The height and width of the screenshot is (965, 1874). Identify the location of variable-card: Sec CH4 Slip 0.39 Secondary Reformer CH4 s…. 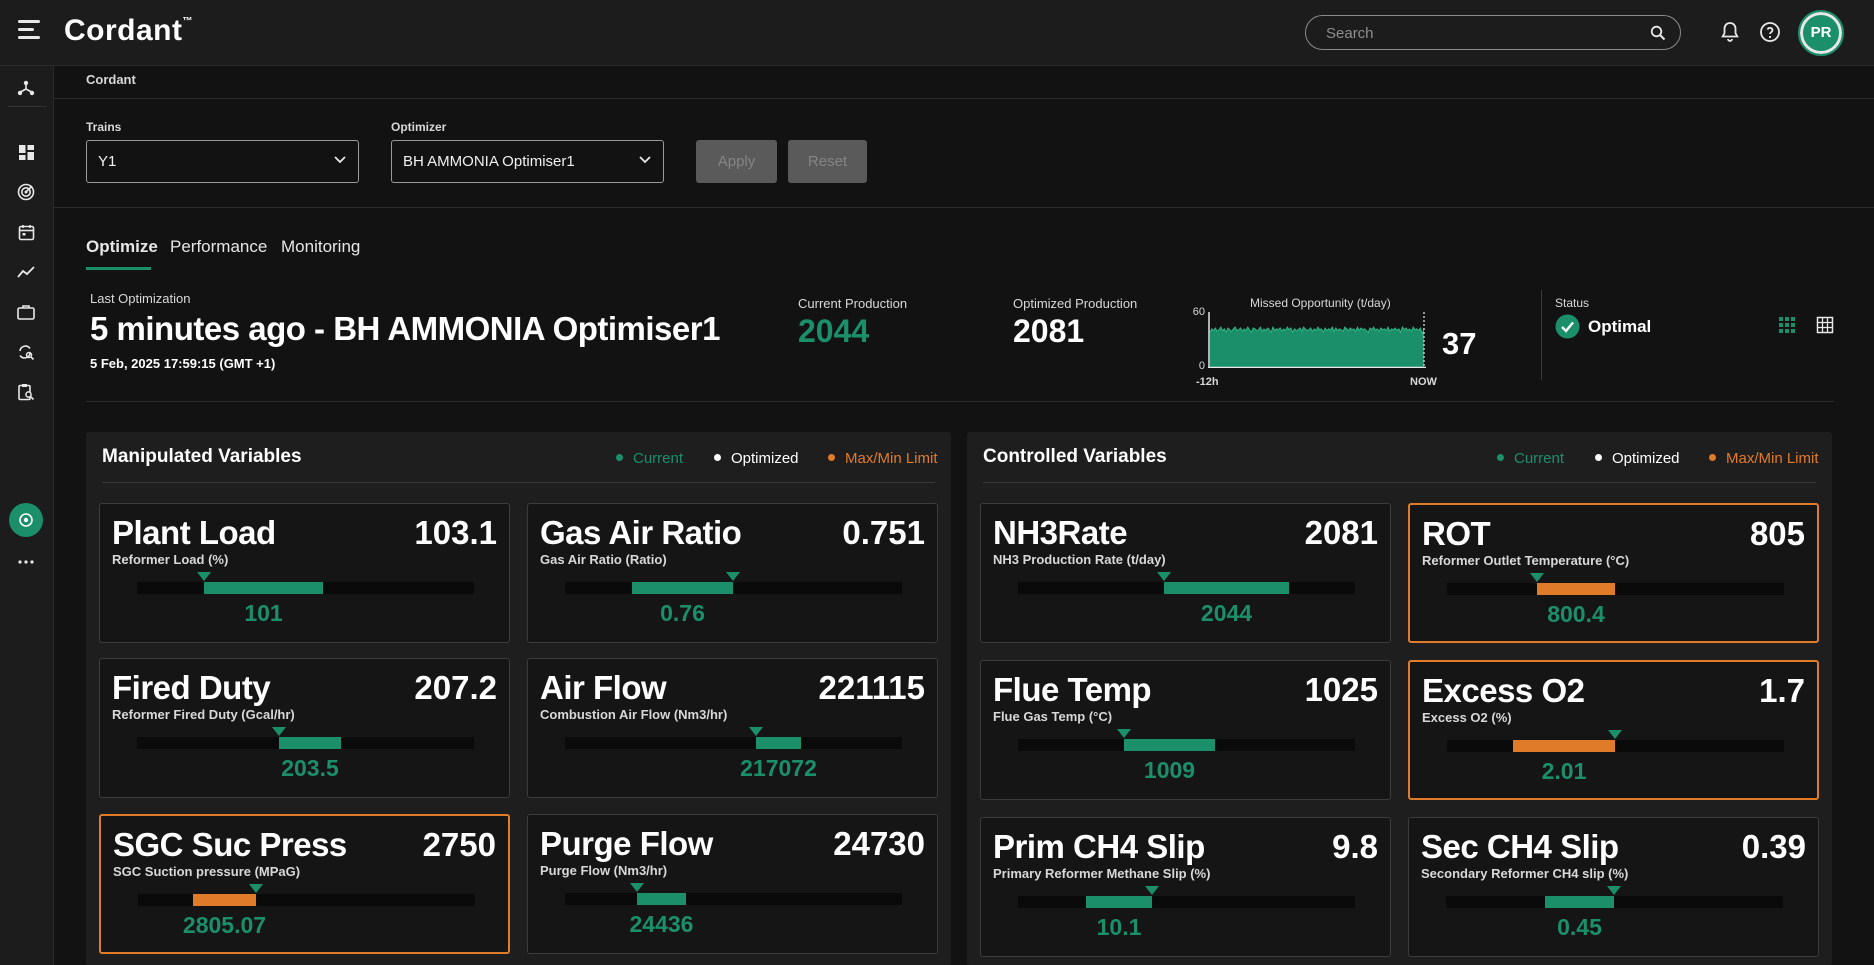
(1613, 887).